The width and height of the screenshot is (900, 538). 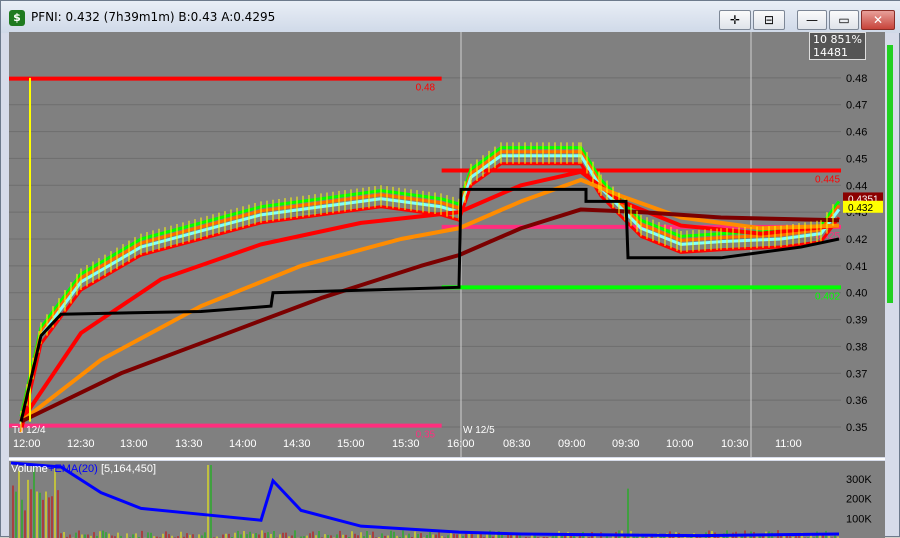 I want to click on volume-legend: Volume, so click(x=29, y=469).